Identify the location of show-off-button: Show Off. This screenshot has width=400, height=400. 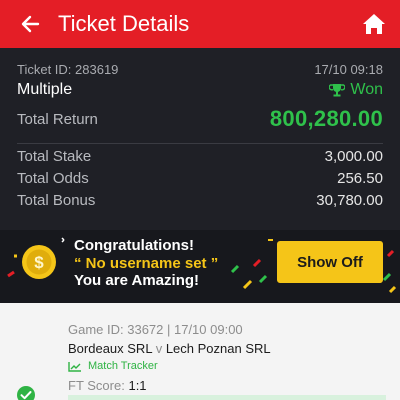
(330, 262).